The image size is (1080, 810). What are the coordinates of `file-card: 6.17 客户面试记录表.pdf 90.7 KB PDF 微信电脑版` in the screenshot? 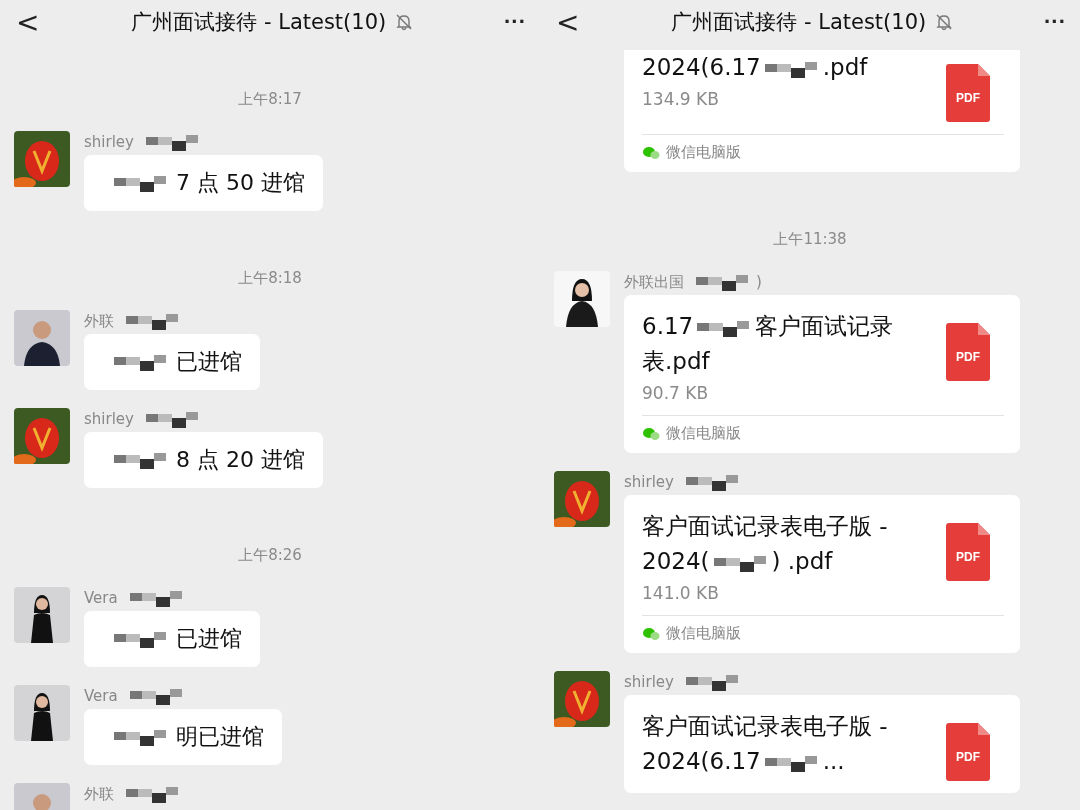 It's located at (822, 374).